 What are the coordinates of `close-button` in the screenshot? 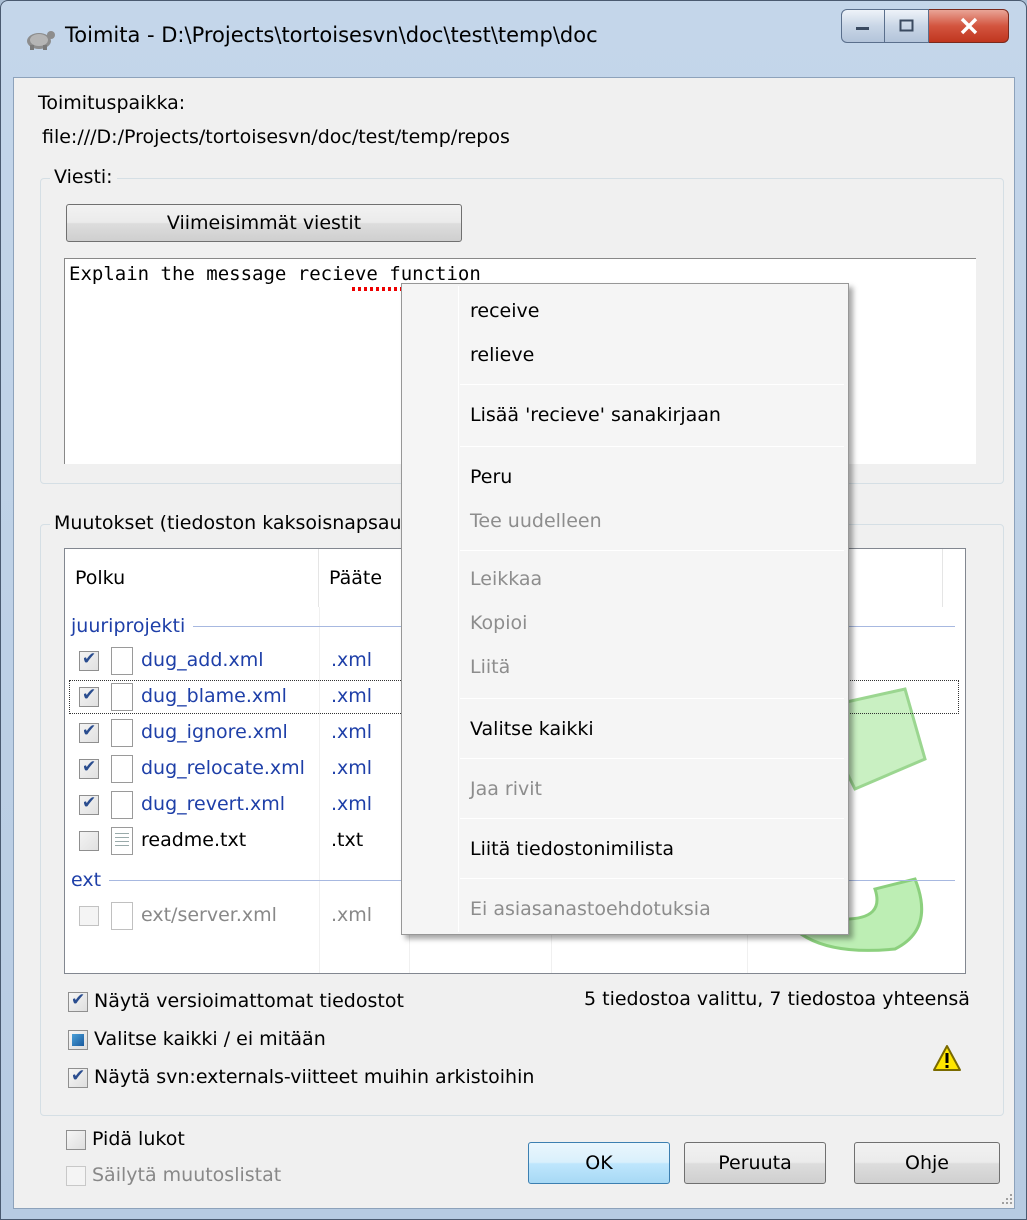 It's located at (969, 26).